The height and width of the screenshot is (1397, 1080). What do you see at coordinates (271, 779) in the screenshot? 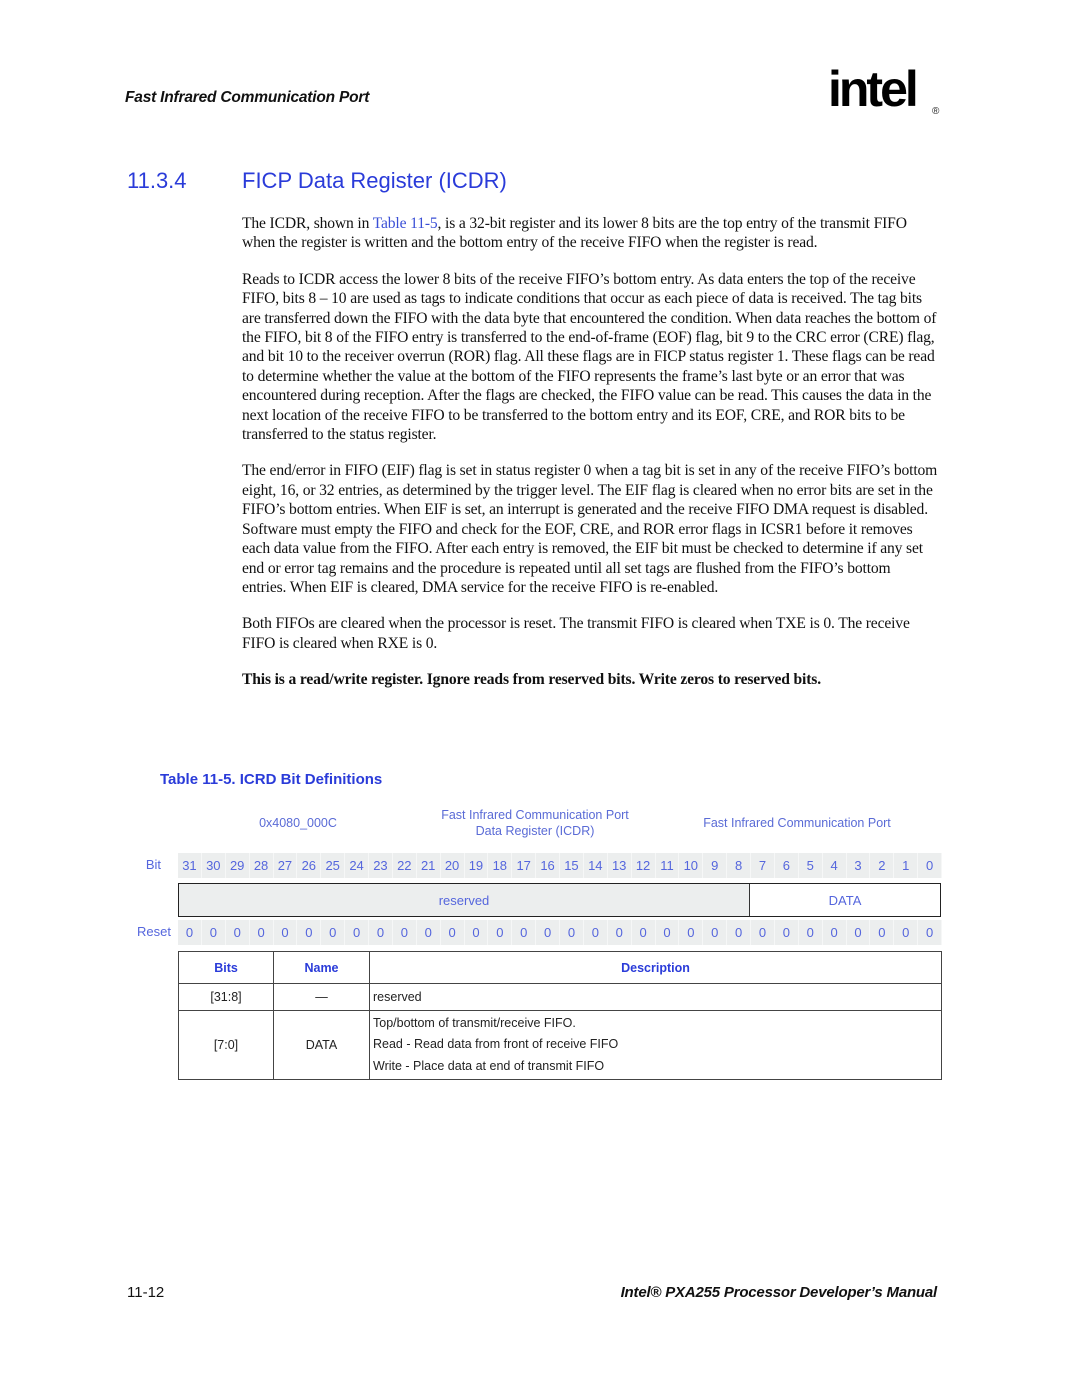
I see `table-caption: Table 11-5. ICRD Bit Definitions` at bounding box center [271, 779].